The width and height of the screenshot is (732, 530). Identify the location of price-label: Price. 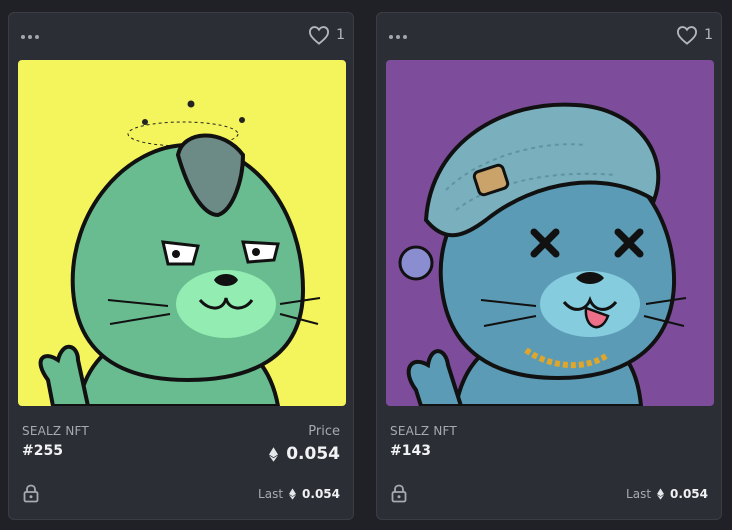
(324, 431).